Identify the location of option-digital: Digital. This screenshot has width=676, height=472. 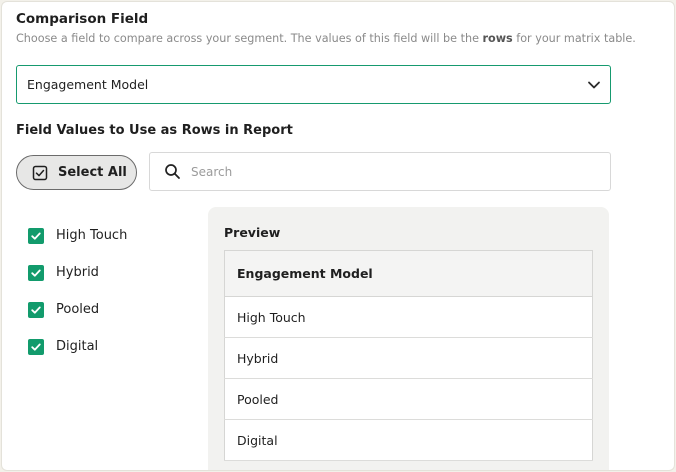
(77, 346).